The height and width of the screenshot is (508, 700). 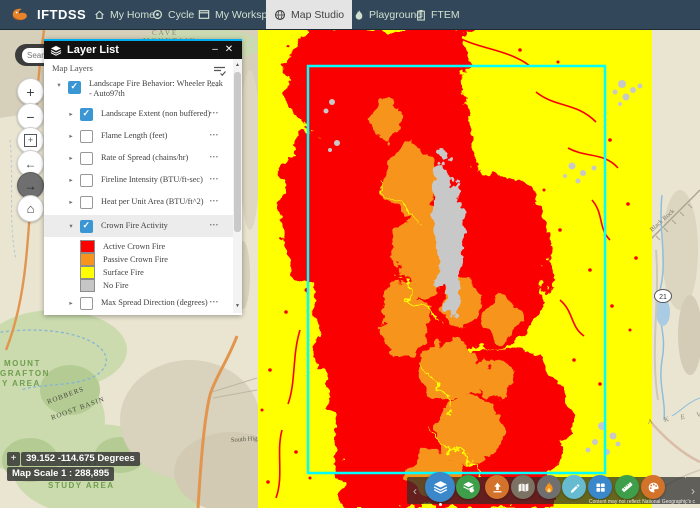 I want to click on iftdss-logo: IFTDSS, so click(x=48, y=14).